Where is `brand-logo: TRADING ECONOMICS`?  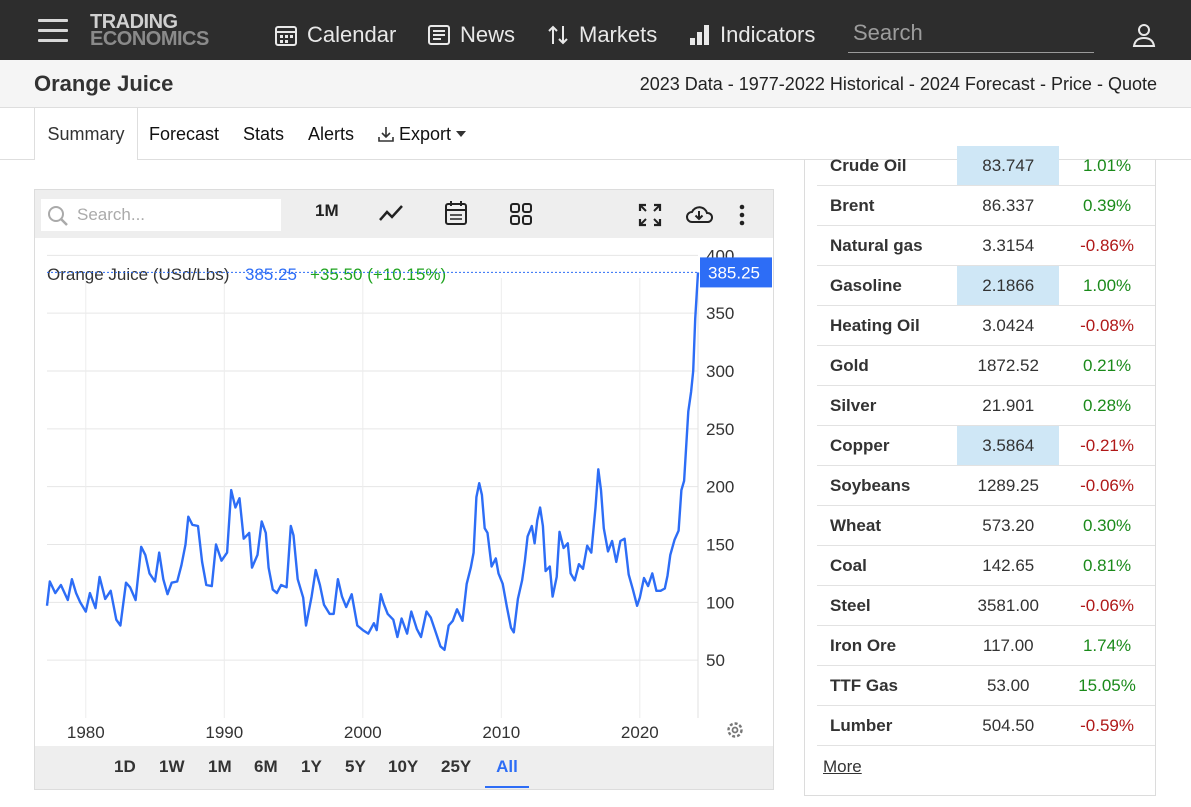 brand-logo: TRADING ECONOMICS is located at coordinates (149, 31).